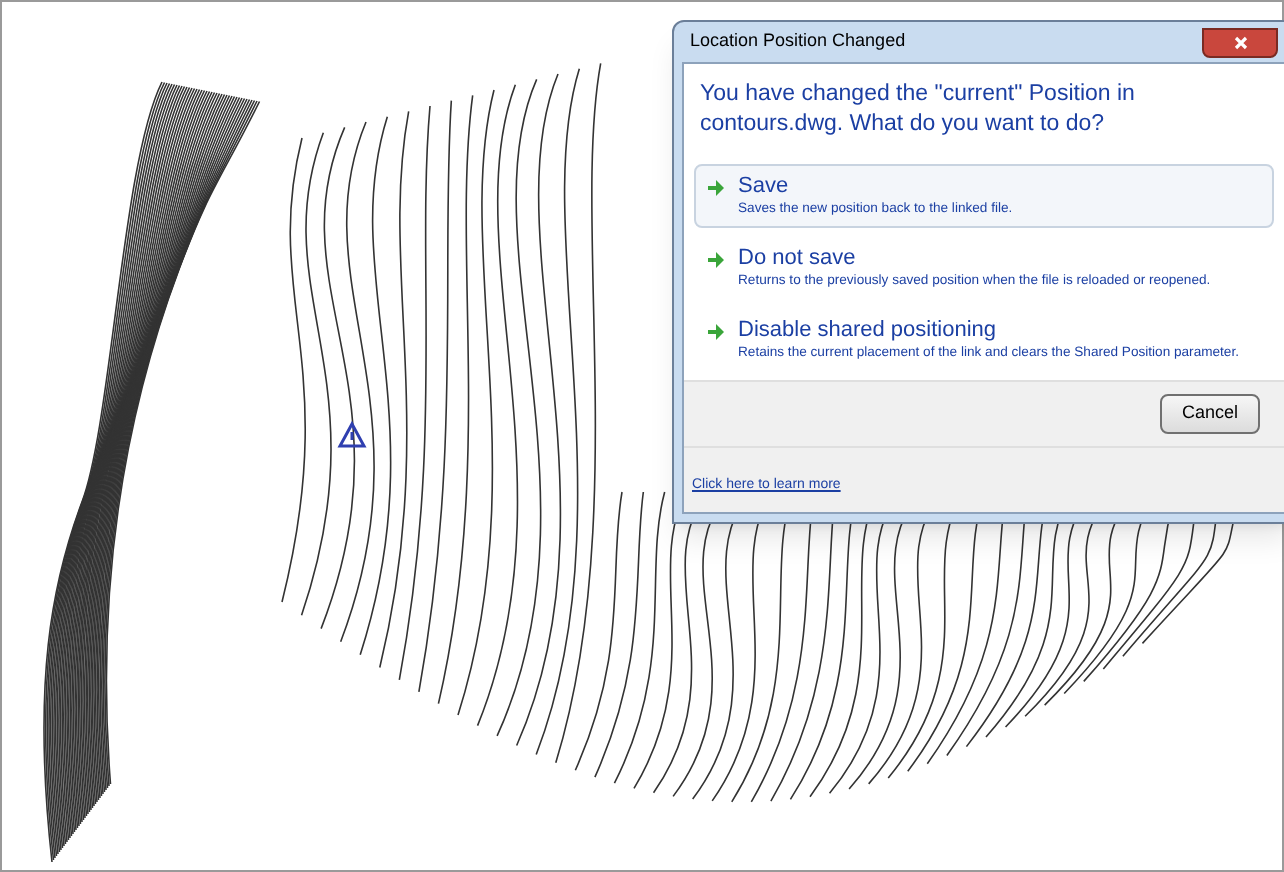  I want to click on window-title: Location Position Changed, so click(797, 41).